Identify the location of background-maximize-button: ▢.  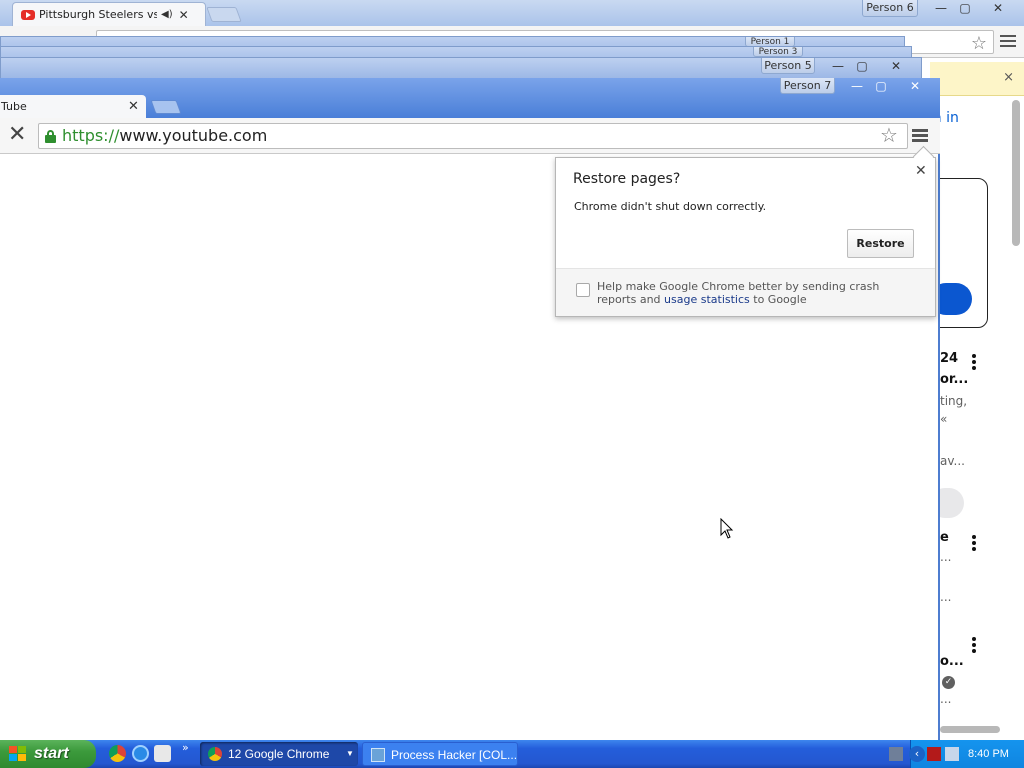
(965, 9).